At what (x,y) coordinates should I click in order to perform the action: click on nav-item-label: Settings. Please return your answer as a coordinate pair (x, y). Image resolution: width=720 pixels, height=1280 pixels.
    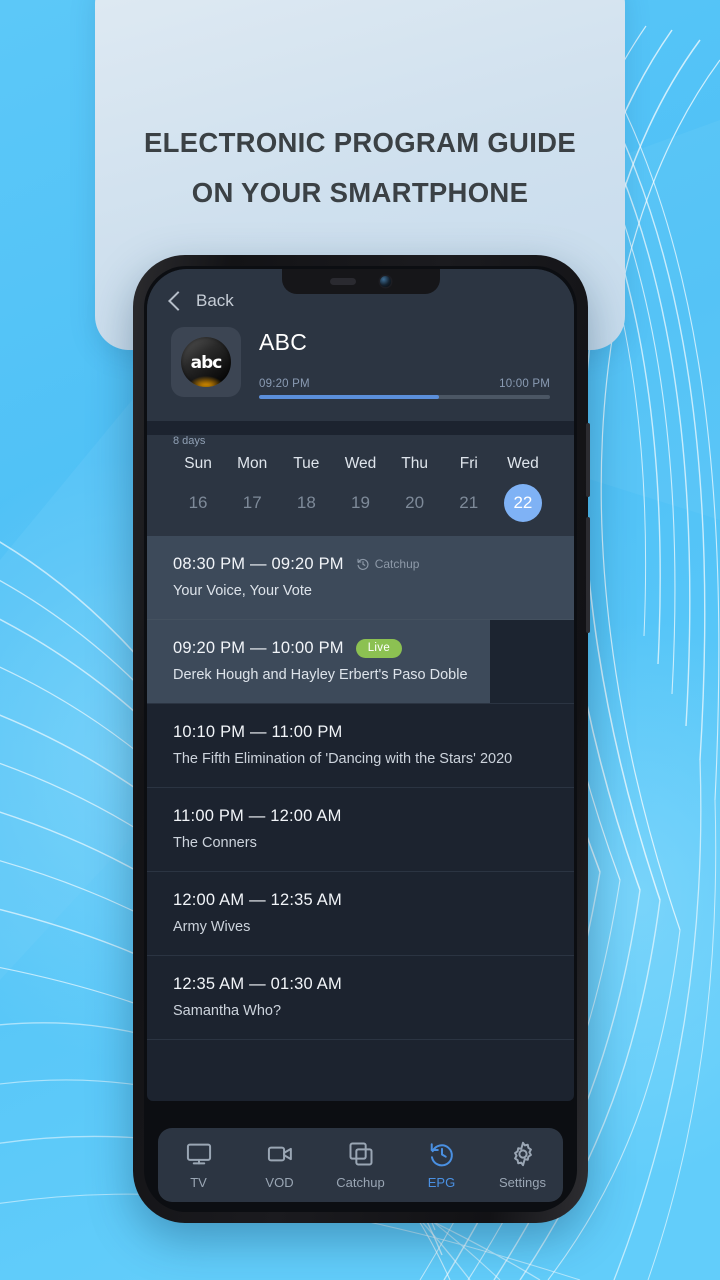
    Looking at the image, I should click on (522, 1182).